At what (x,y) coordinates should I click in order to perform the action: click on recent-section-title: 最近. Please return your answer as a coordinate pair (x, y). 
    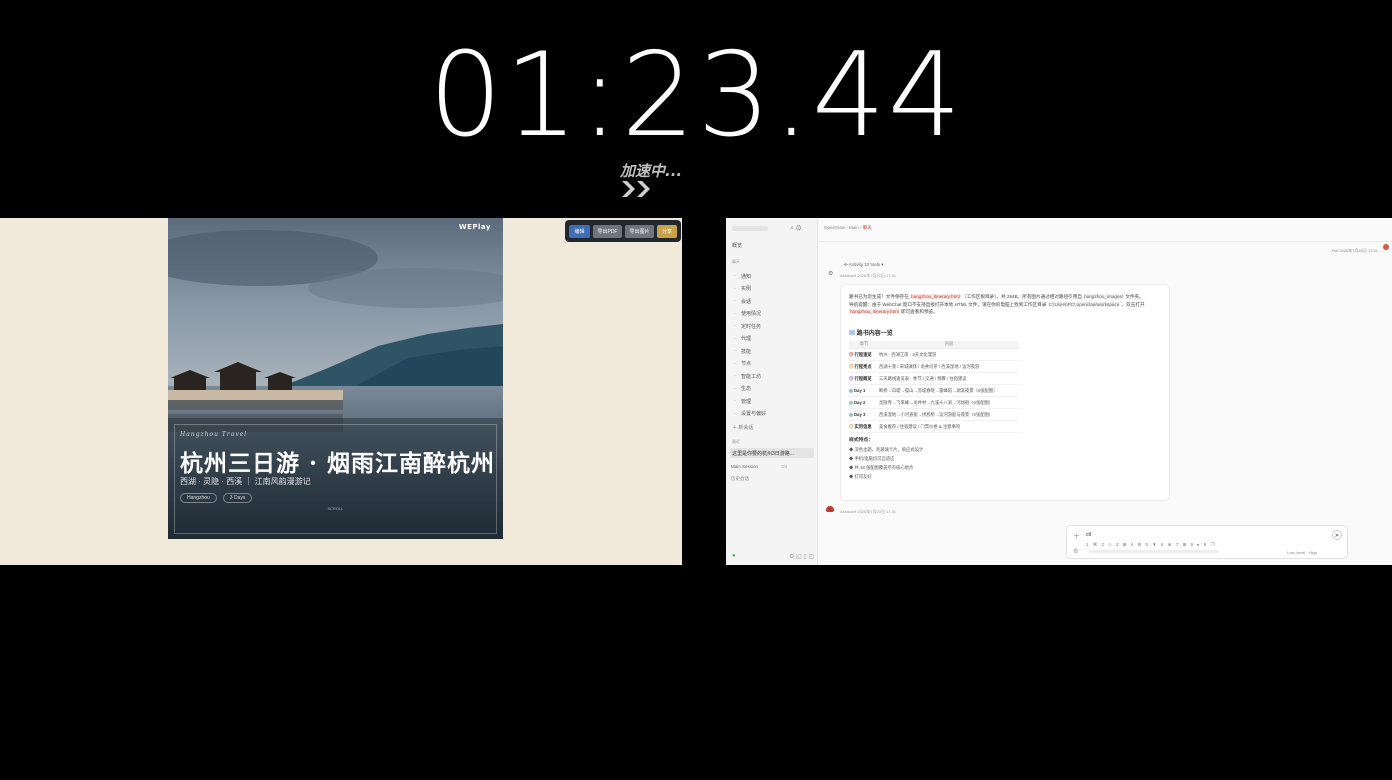
    Looking at the image, I should click on (736, 441).